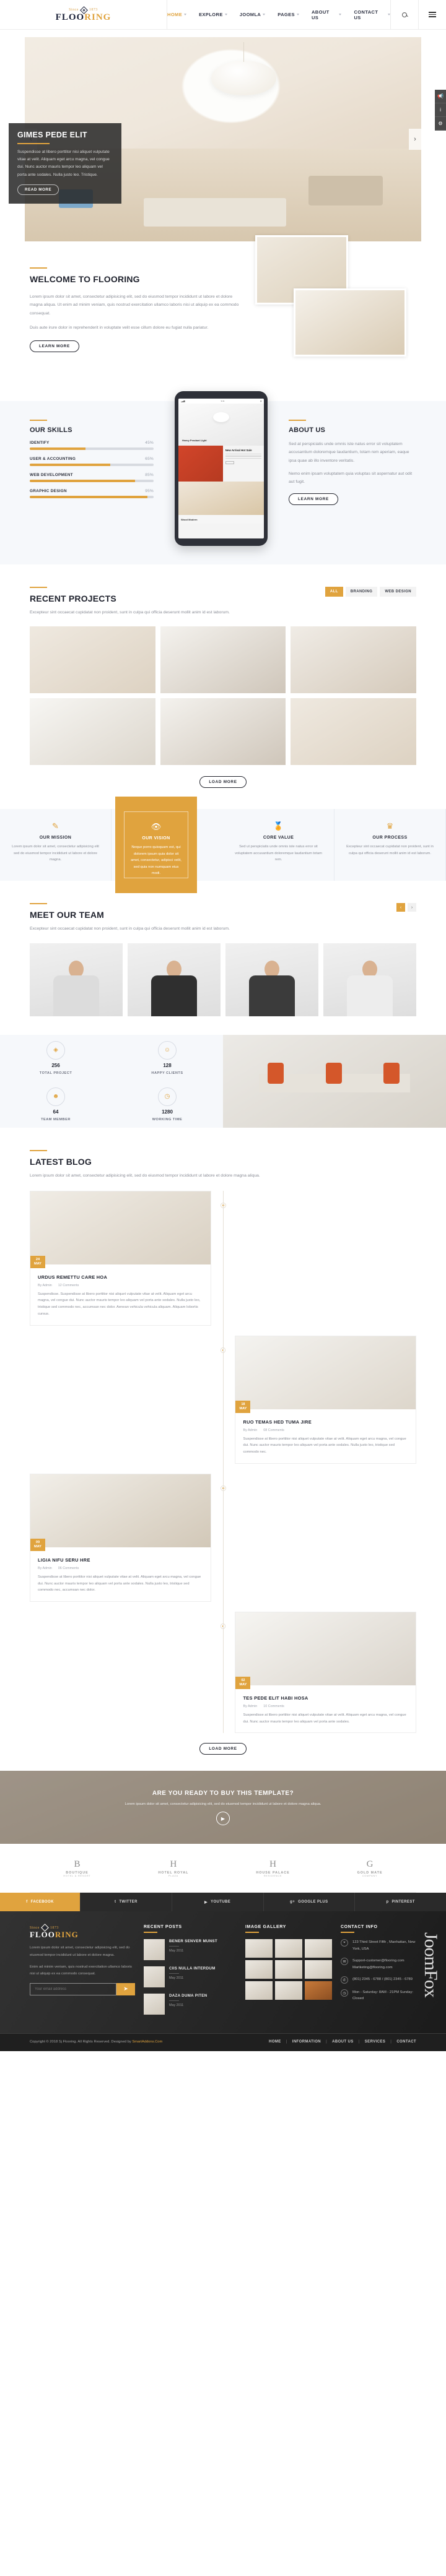  Describe the element at coordinates (229, 463) in the screenshot. I see `phone-product-button` at that location.